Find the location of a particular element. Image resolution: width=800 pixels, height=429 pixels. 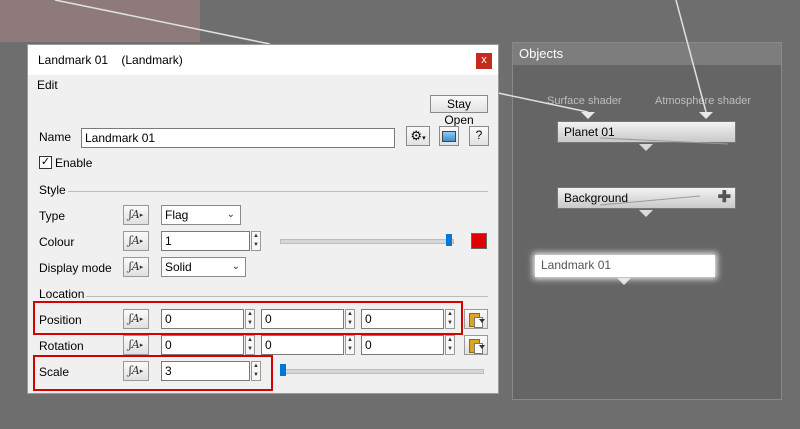

preview-button is located at coordinates (449, 136).